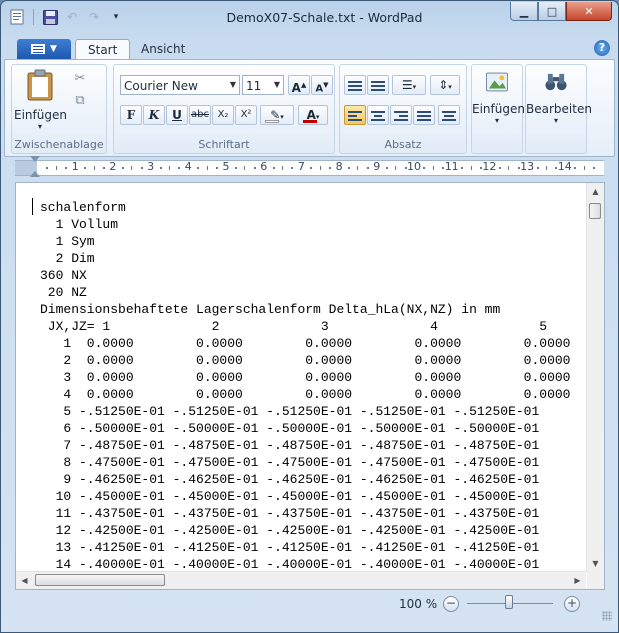 This screenshot has width=619, height=633. I want to click on paste-label: Einfügen, so click(40, 115).